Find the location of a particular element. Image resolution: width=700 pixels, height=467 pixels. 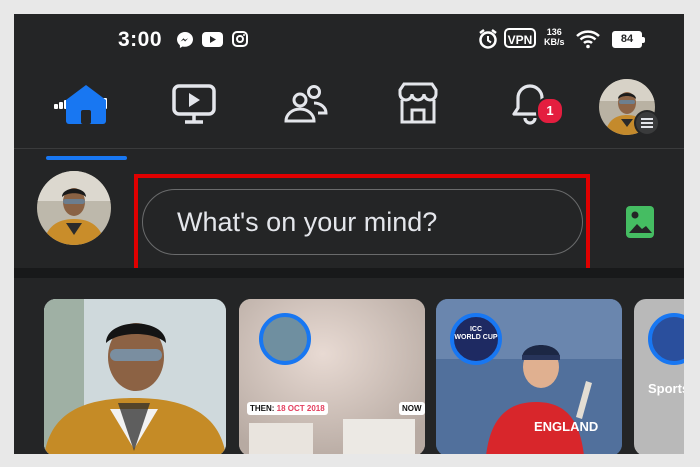

active-tab-indicator is located at coordinates (86, 158).